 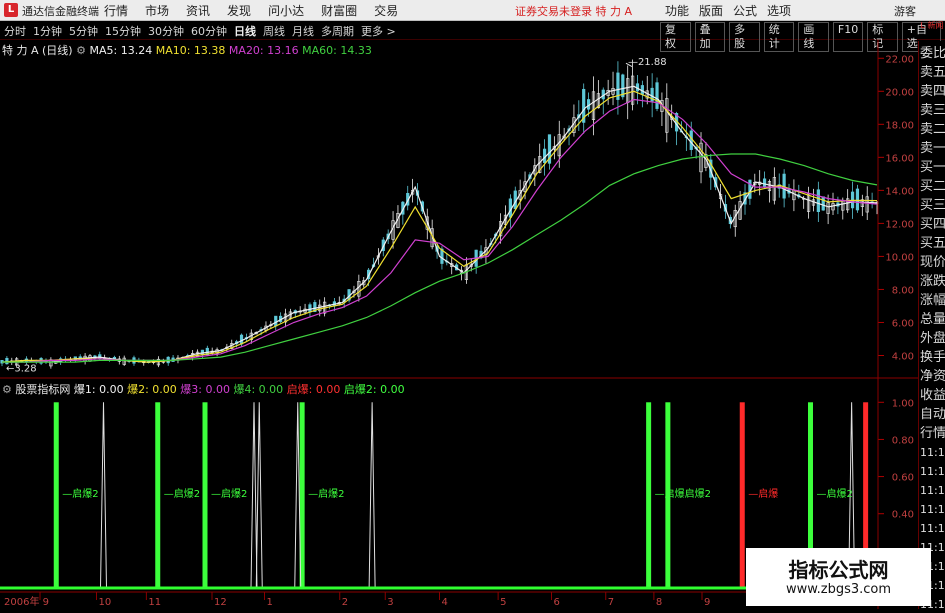 What do you see at coordinates (932, 110) in the screenshot?
I see `side-panel-item: 卖三` at bounding box center [932, 110].